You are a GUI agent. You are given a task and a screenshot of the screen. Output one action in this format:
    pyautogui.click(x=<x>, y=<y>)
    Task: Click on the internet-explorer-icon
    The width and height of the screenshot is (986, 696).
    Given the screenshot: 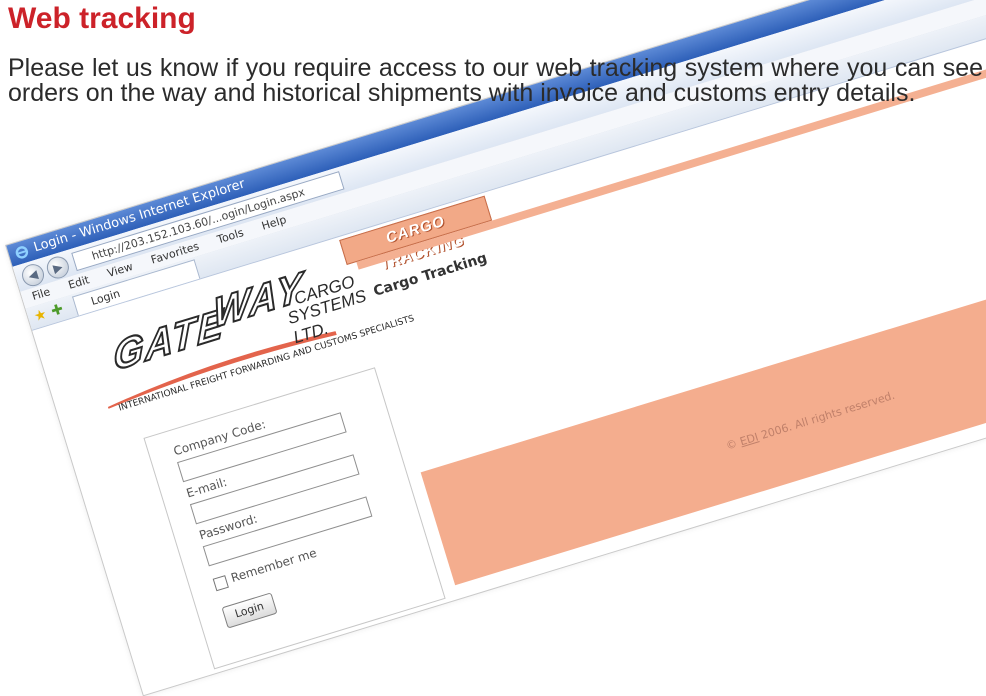 What is the action you would take?
    pyautogui.click(x=22, y=252)
    